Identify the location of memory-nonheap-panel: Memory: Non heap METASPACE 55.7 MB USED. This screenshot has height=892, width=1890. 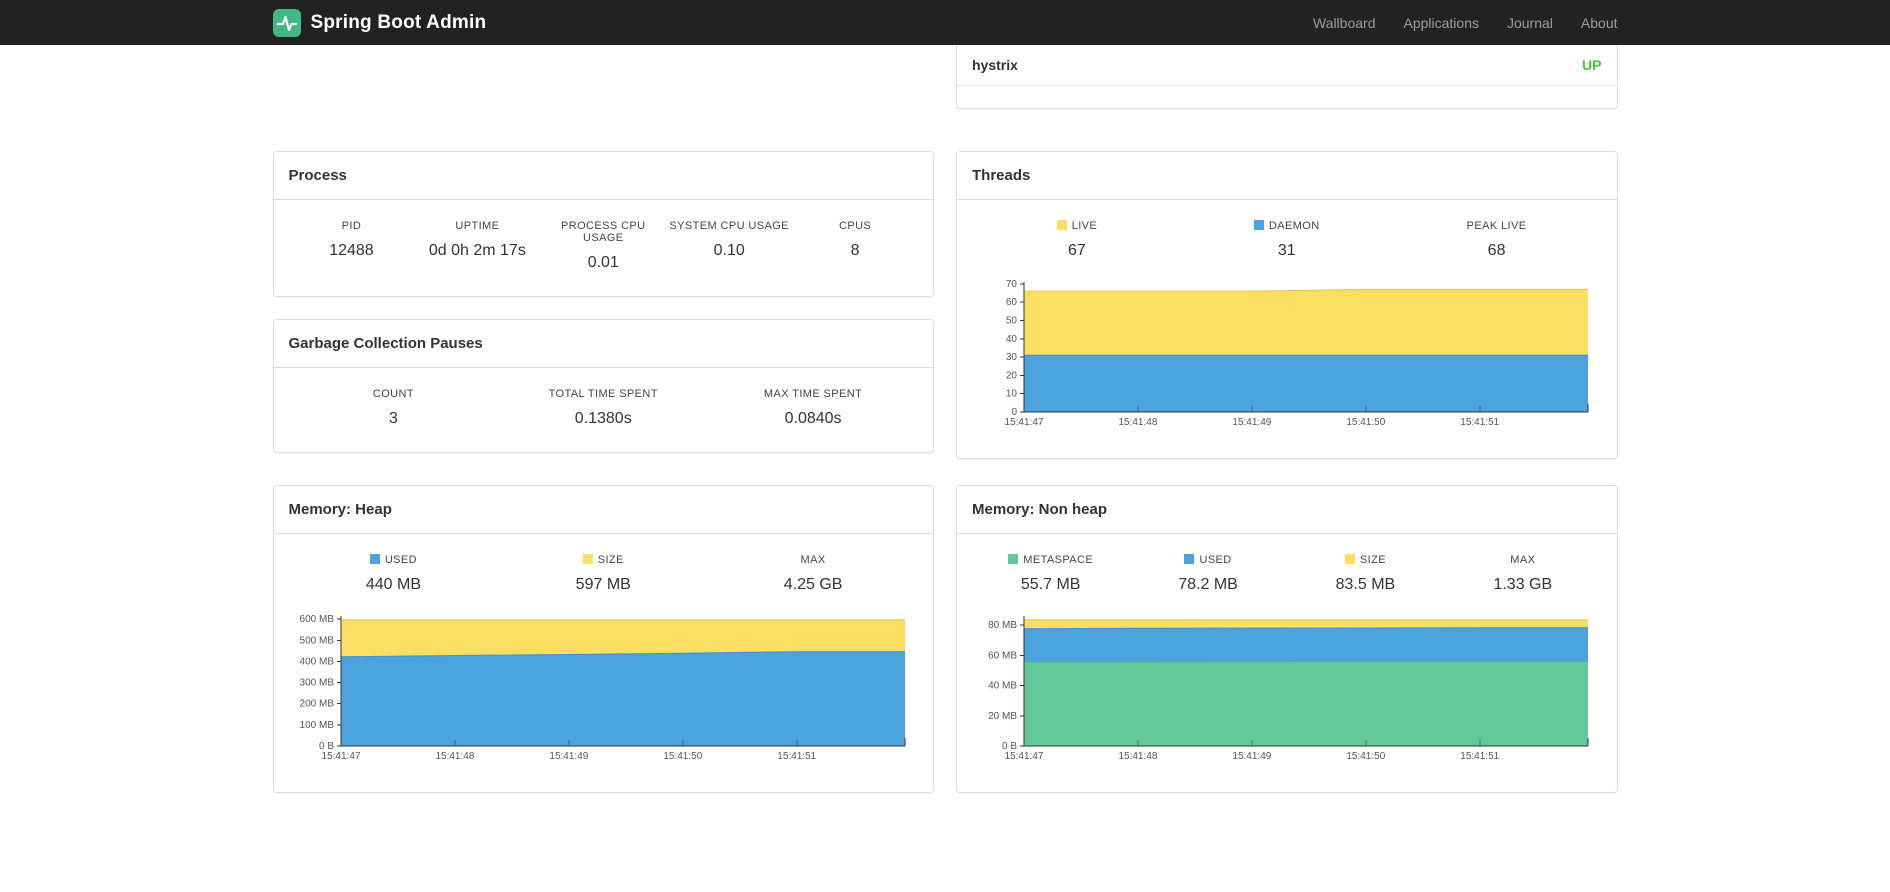
(1287, 639).